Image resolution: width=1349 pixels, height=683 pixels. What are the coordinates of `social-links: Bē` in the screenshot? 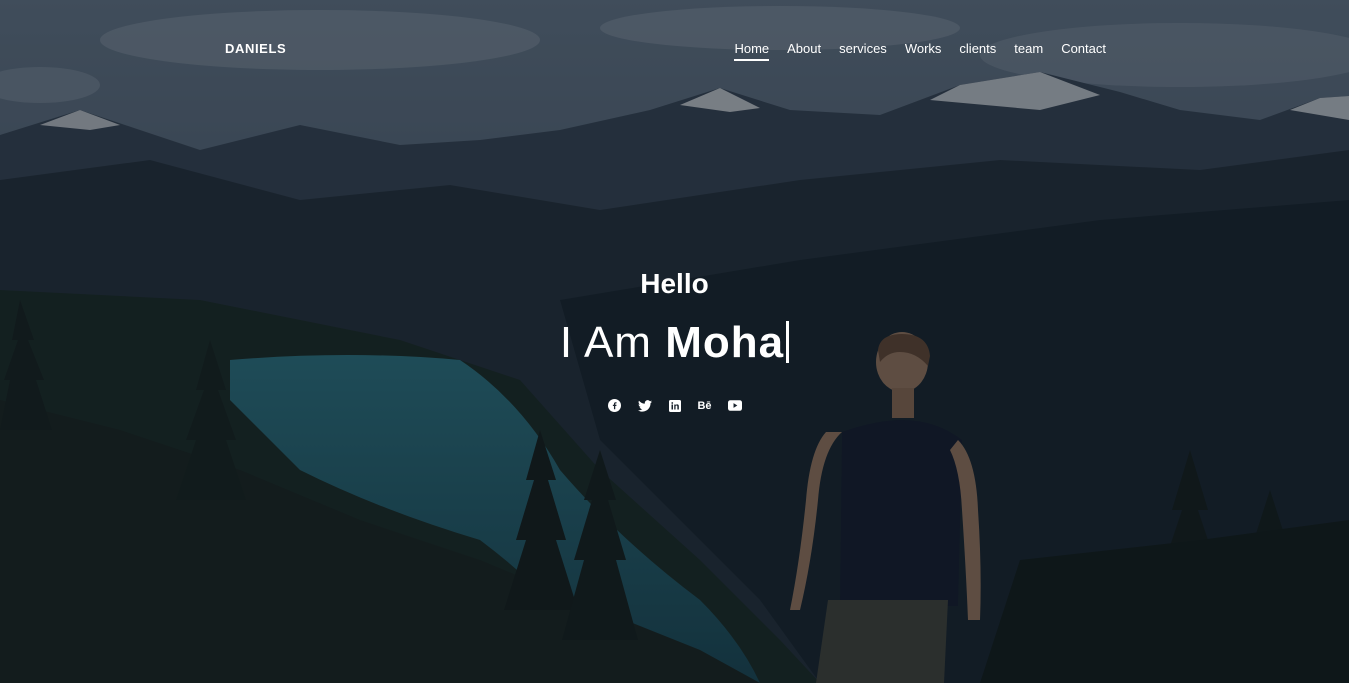 It's located at (674, 405).